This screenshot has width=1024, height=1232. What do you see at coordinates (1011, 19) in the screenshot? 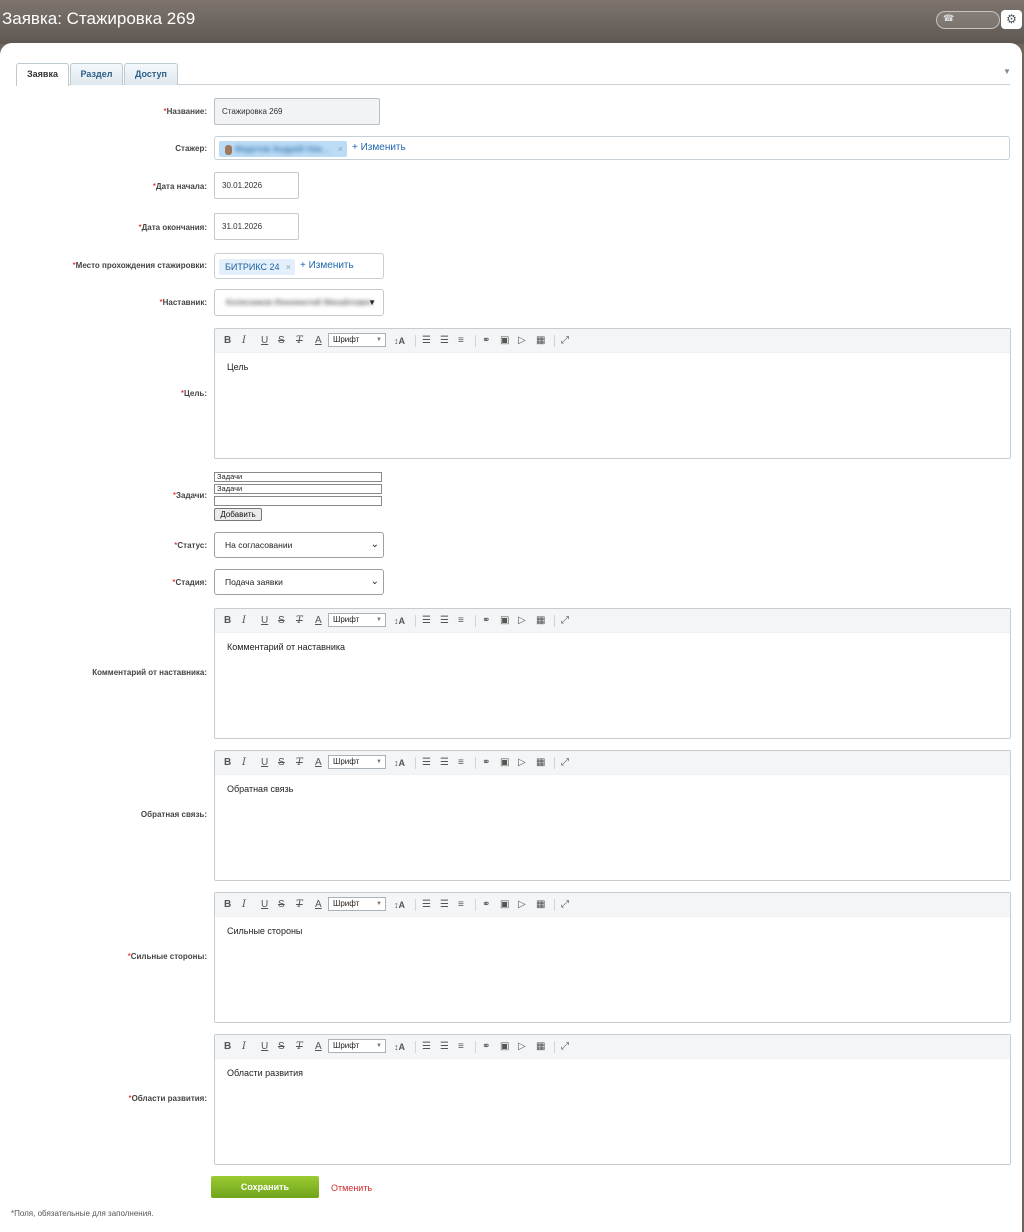
I see `gear-icon: ⚙` at bounding box center [1011, 19].